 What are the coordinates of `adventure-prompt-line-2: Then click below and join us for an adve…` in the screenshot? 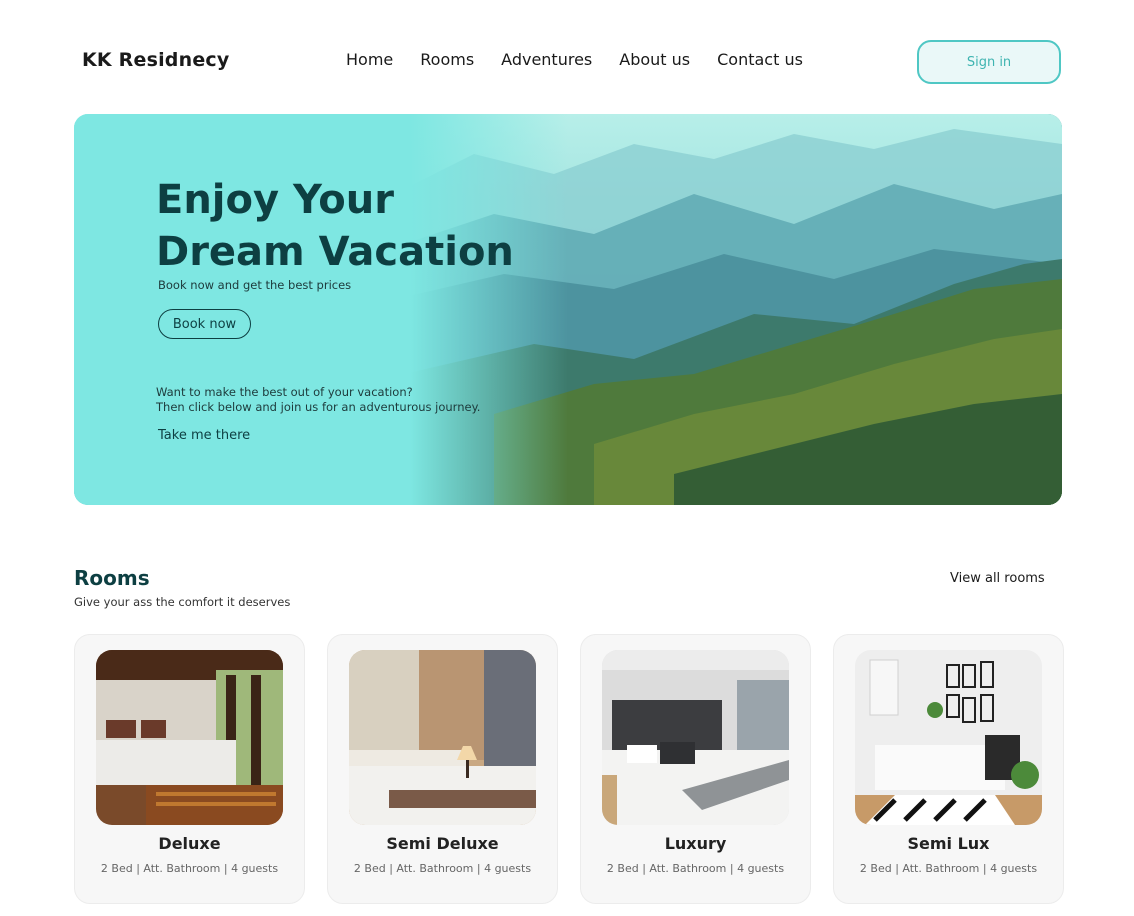 It's located at (318, 407).